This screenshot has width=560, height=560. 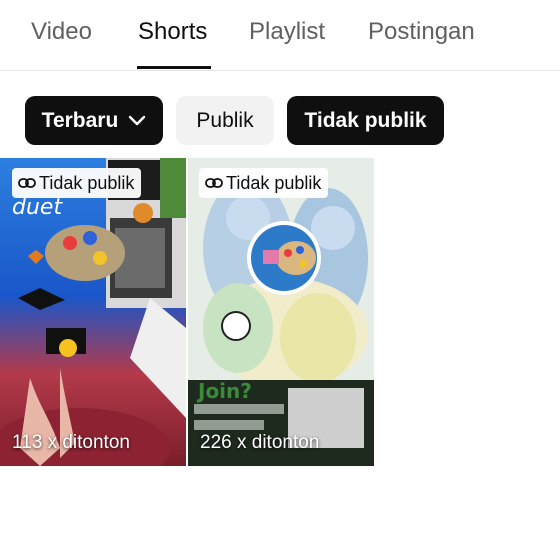 I want to click on thumbnail-overlay-text: Join?, so click(x=224, y=391).